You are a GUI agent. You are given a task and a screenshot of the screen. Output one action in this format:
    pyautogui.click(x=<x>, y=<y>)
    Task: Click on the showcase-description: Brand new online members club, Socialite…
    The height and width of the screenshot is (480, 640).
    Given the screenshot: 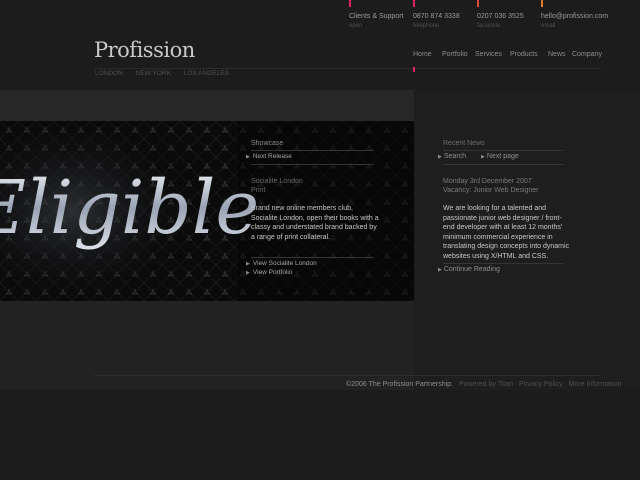 What is the action you would take?
    pyautogui.click(x=315, y=223)
    